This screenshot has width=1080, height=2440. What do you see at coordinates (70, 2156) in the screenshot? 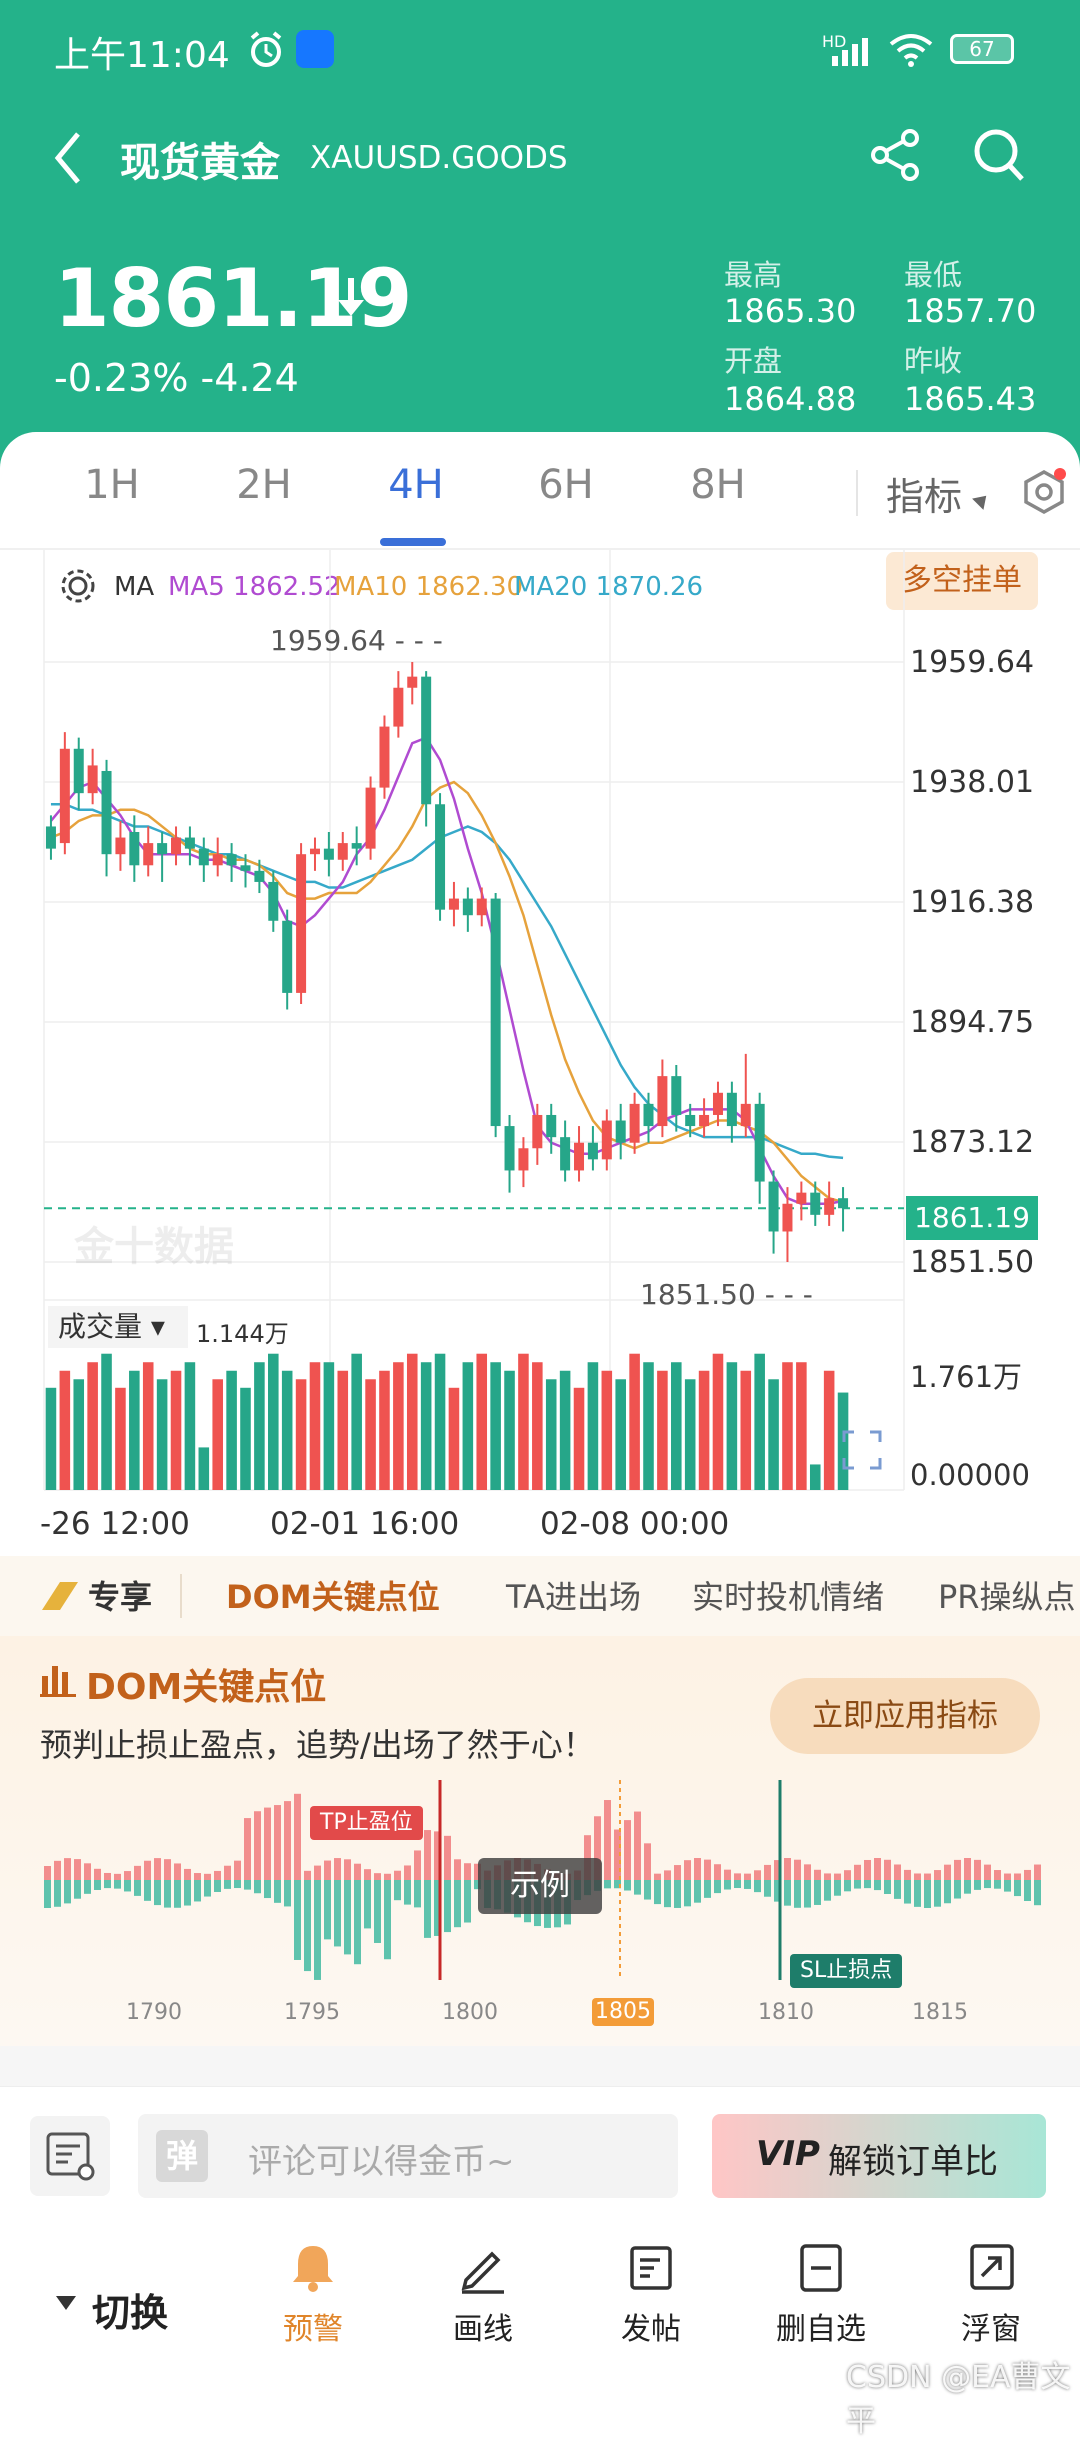
I see `news-icon-button` at bounding box center [70, 2156].